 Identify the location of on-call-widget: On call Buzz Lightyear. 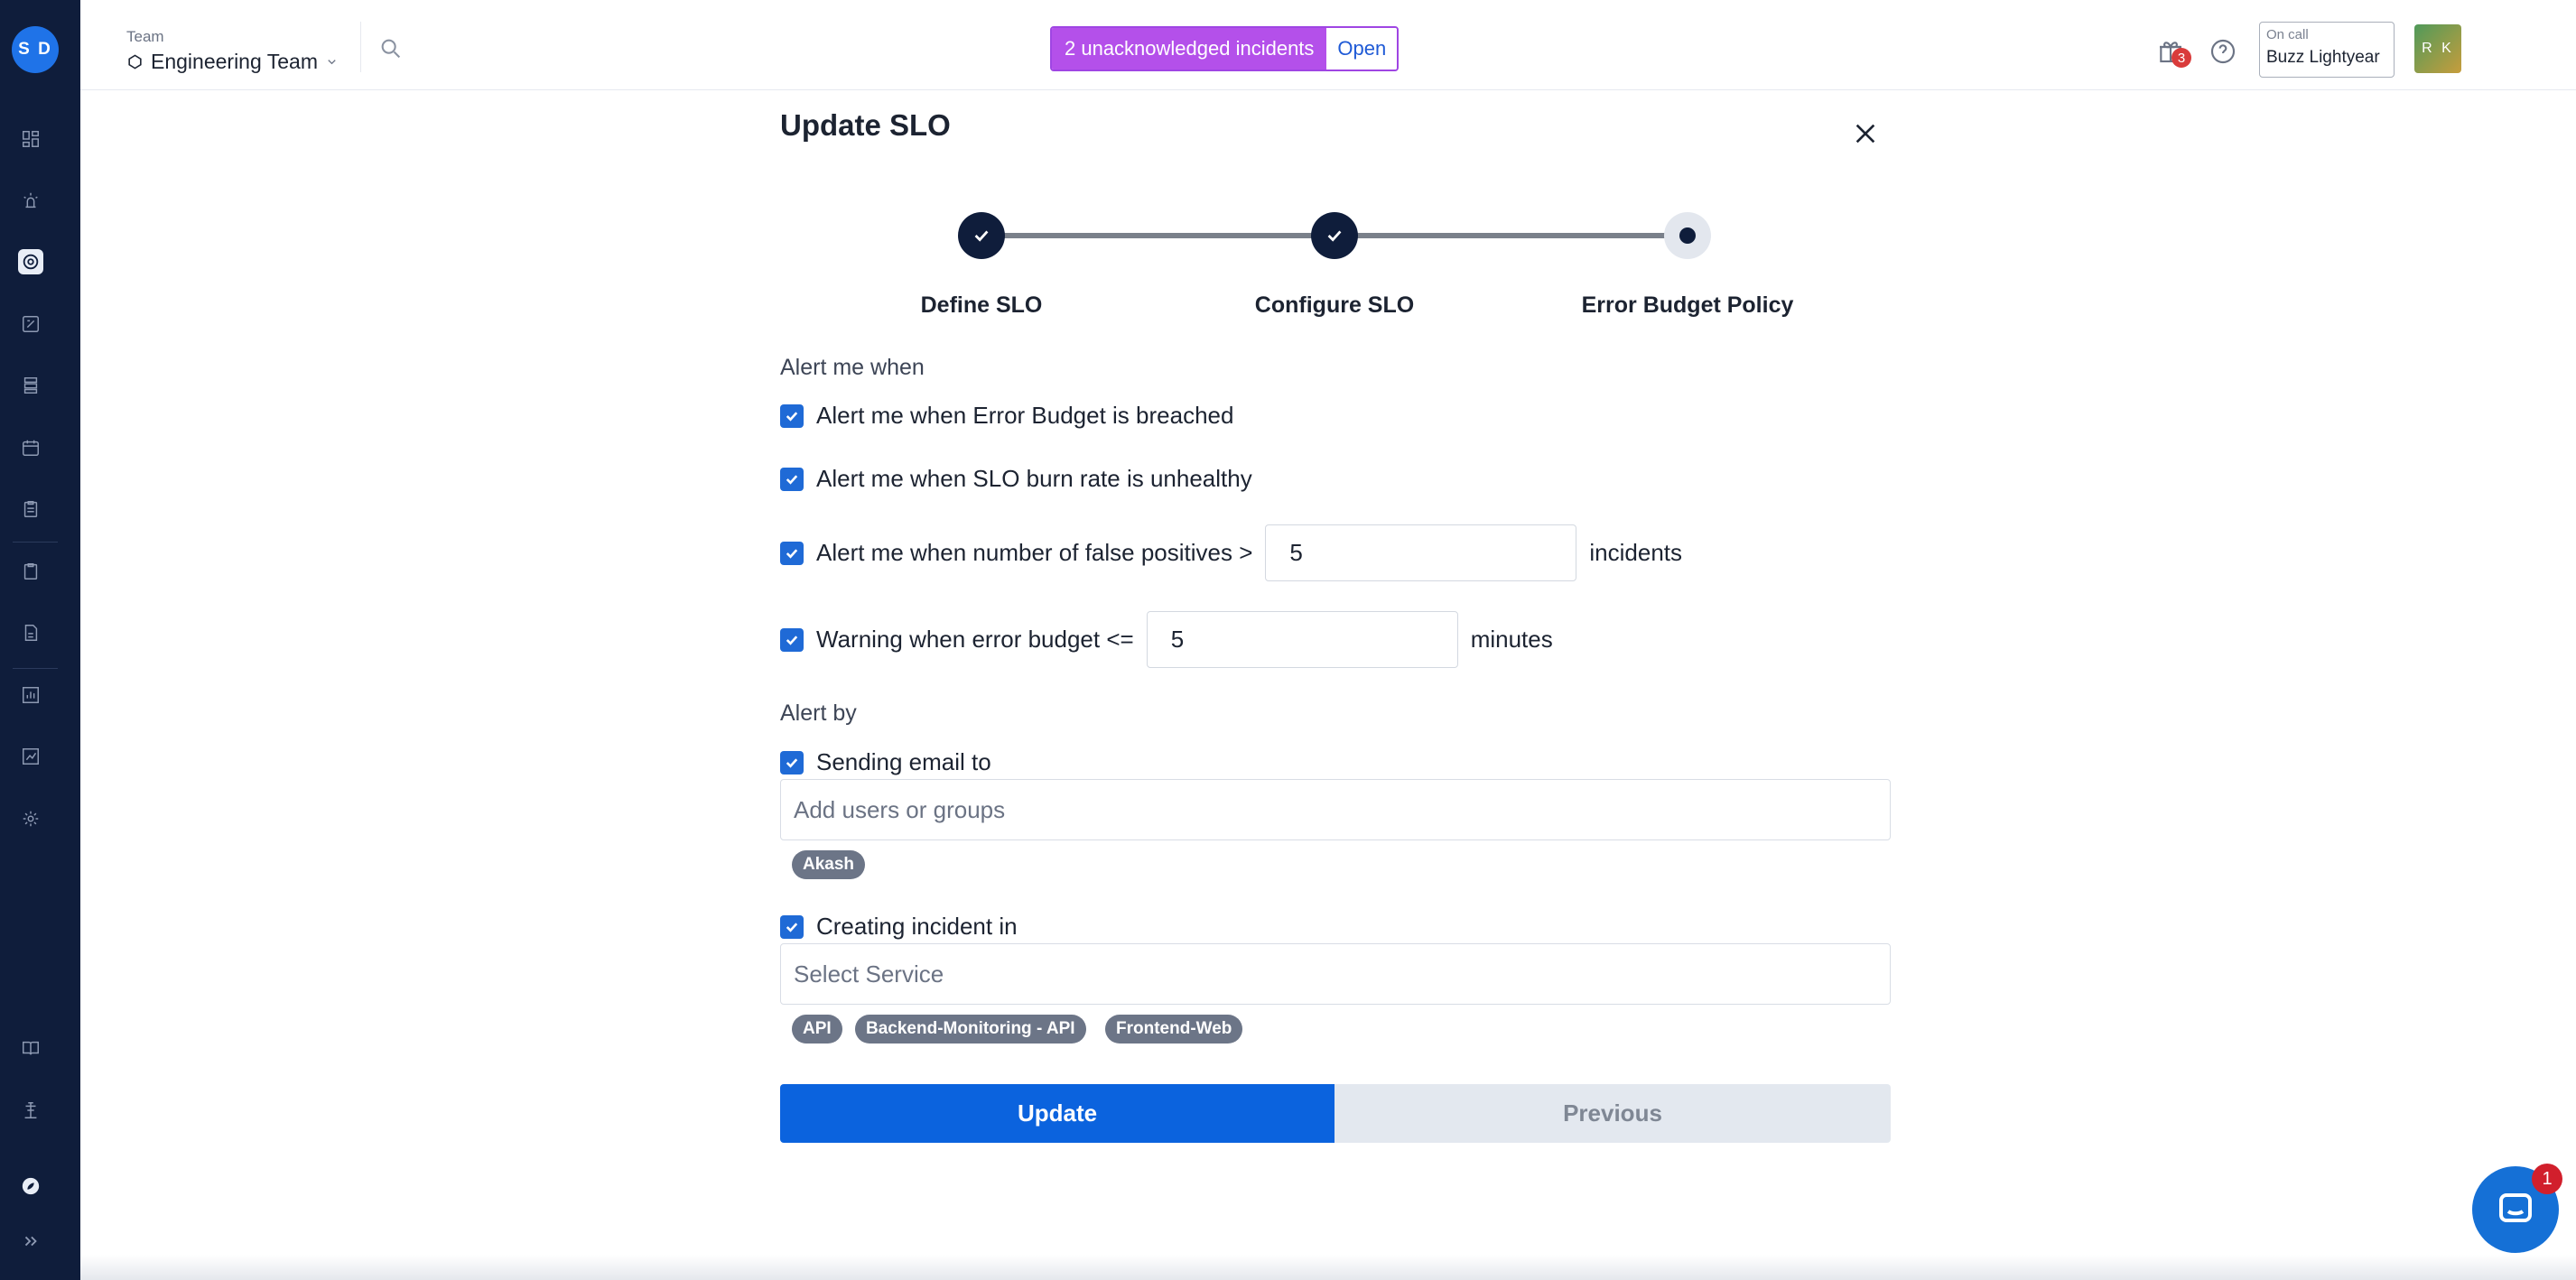
(2327, 50).